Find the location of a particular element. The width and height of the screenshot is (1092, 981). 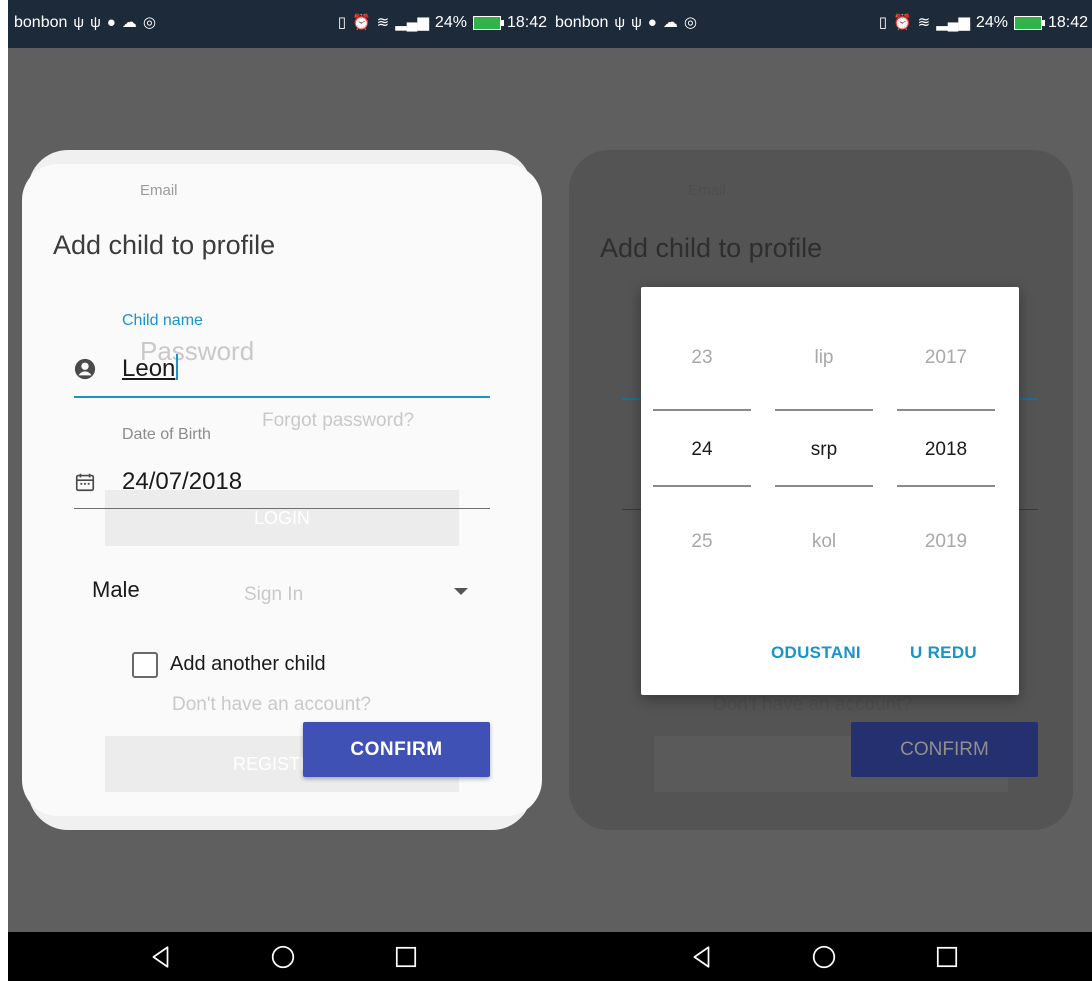

month-next: kol is located at coordinates (824, 542).